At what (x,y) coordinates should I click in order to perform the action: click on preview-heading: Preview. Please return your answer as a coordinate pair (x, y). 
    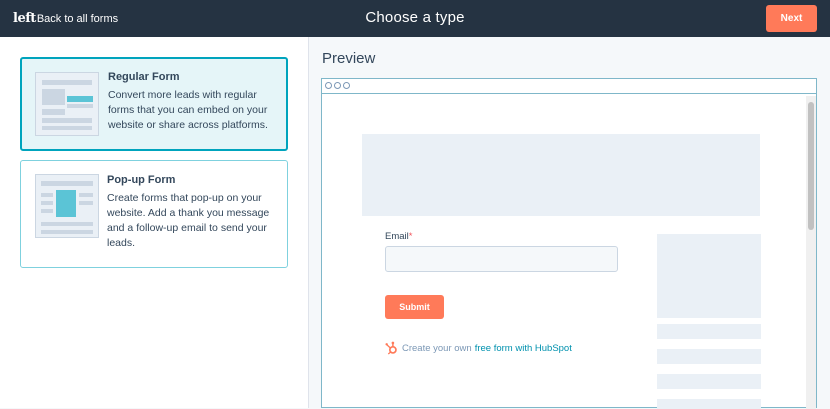
    Looking at the image, I should click on (349, 58).